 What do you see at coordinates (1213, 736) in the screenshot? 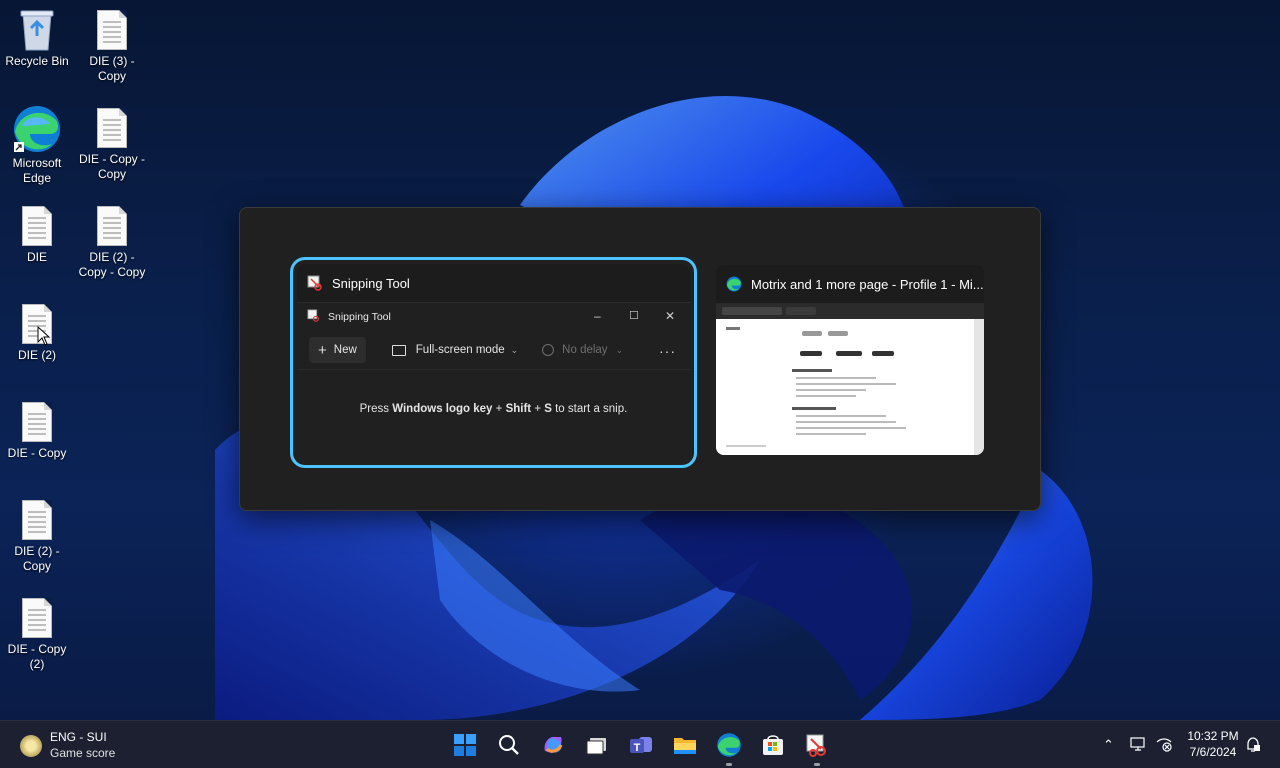
I see `clock-time: 10:32 PM` at bounding box center [1213, 736].